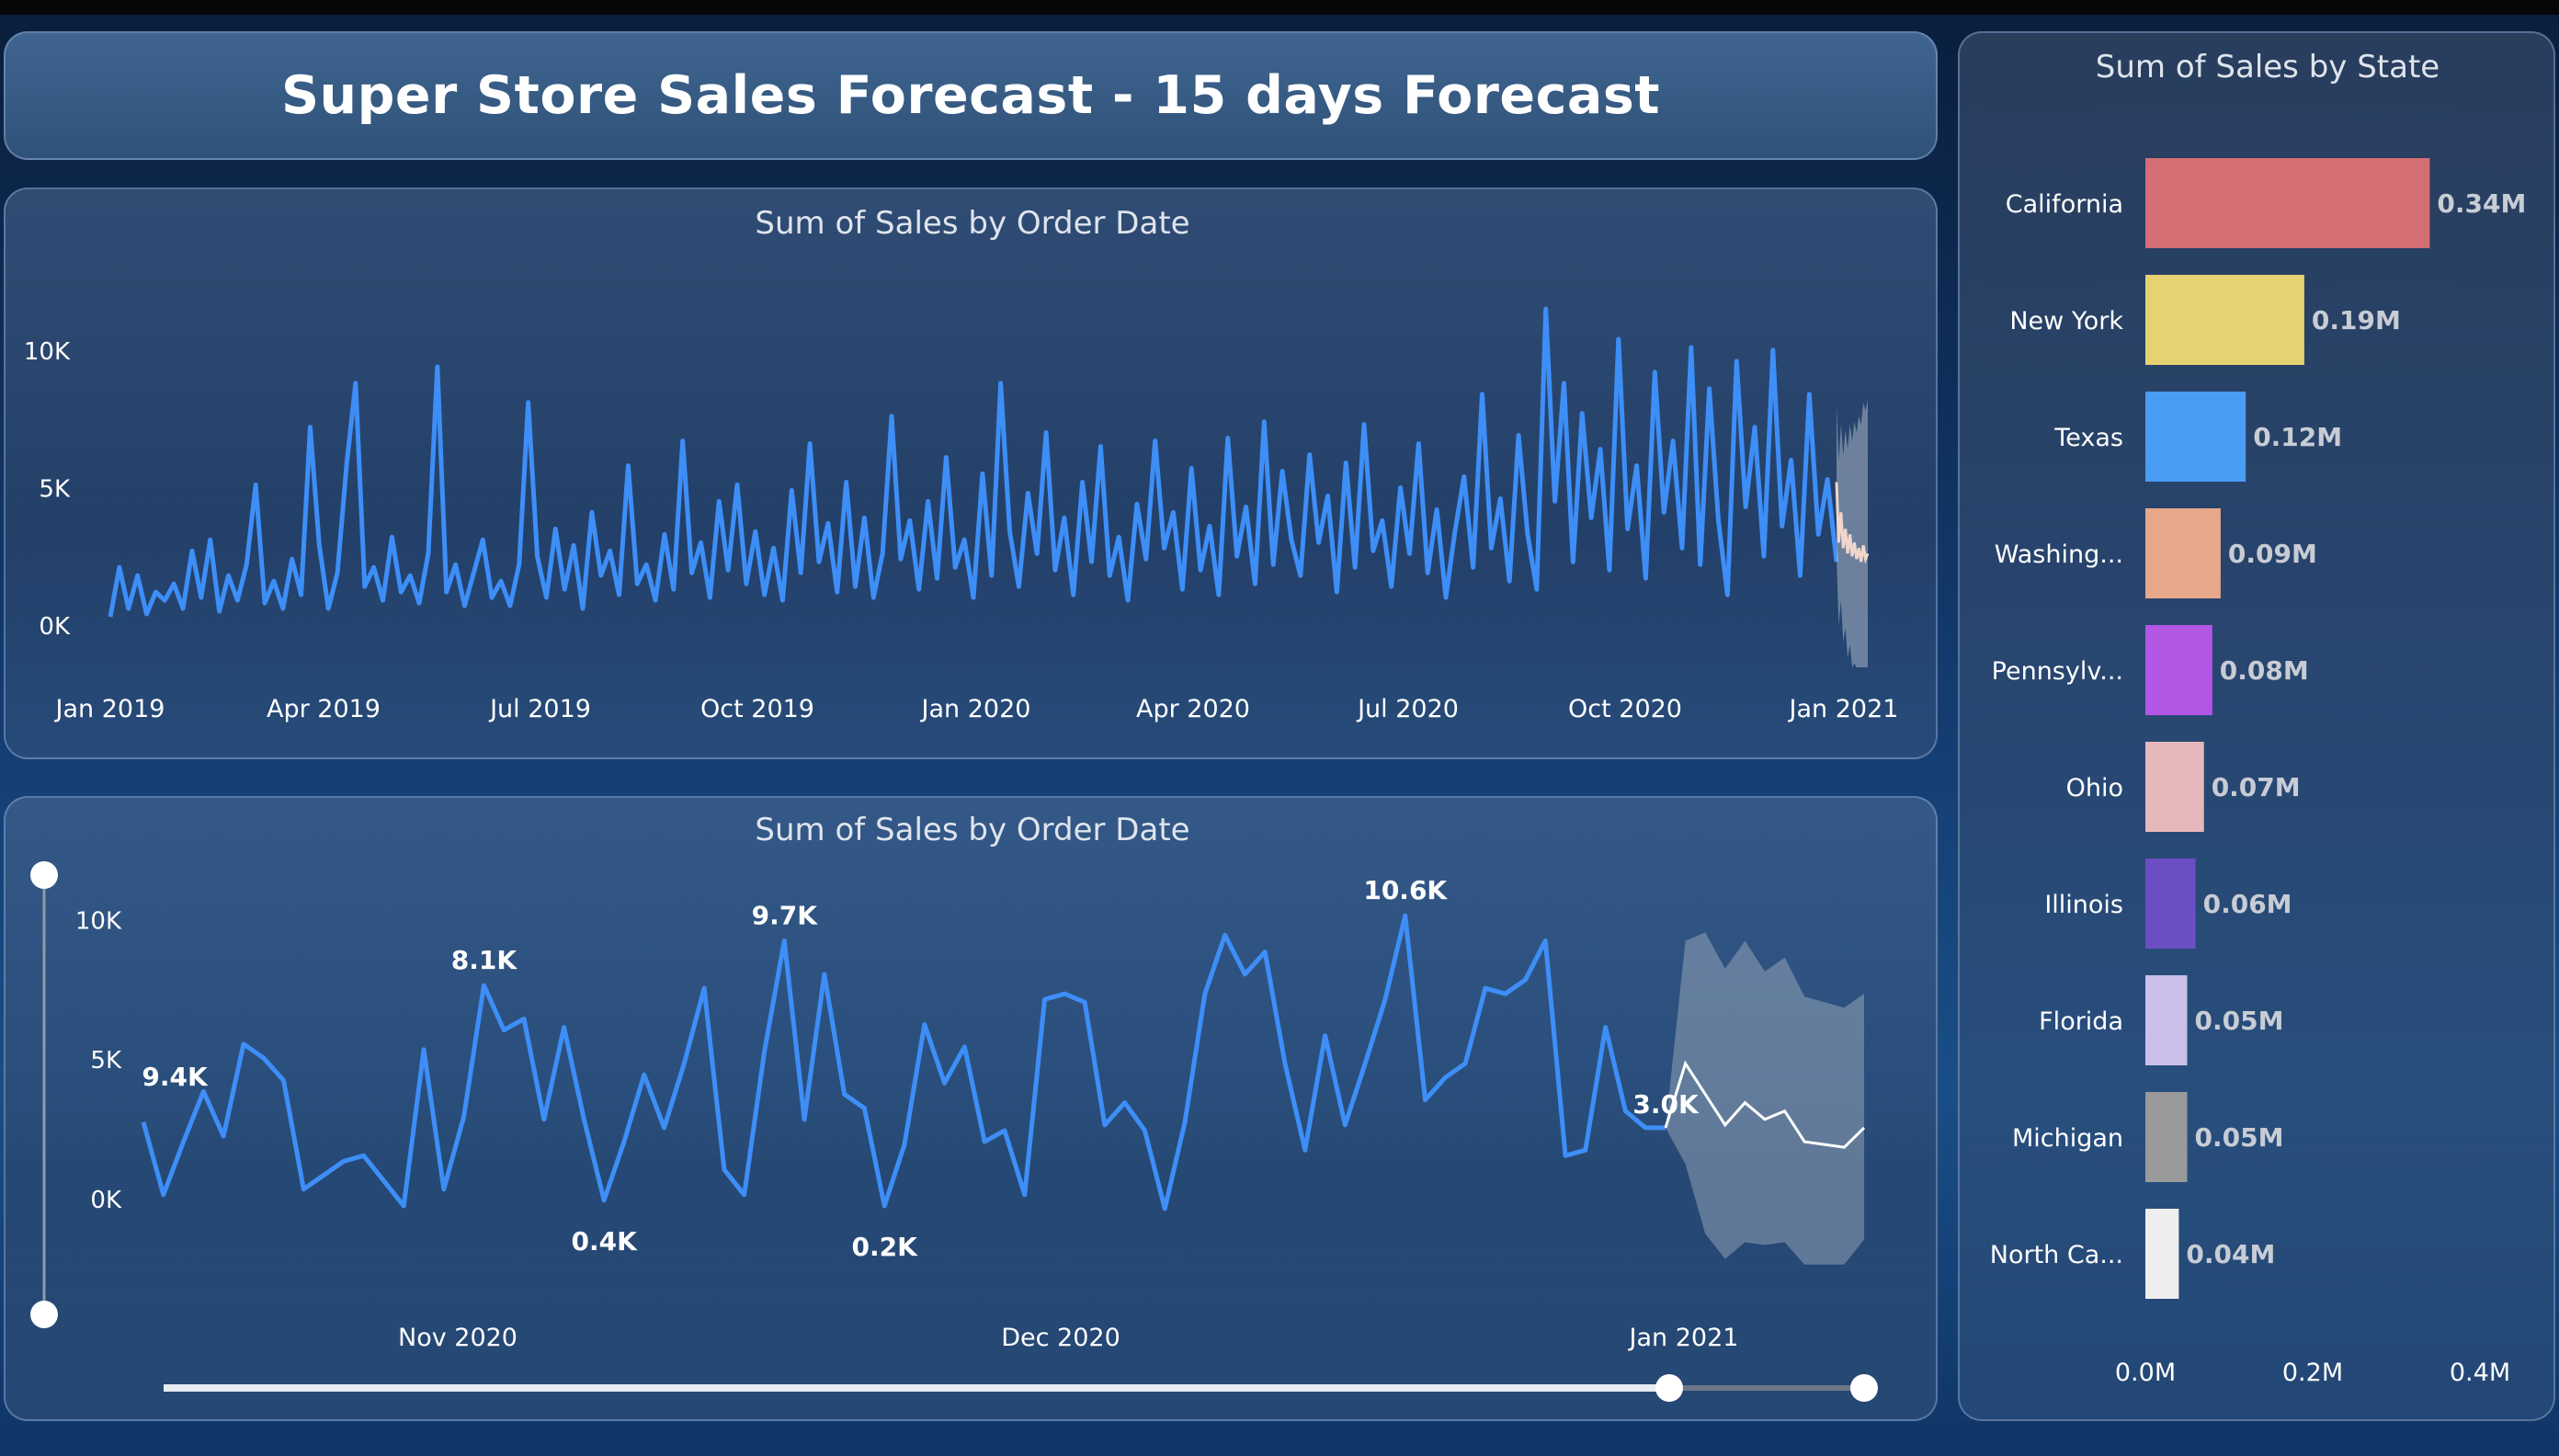  Describe the element at coordinates (976, 709) in the screenshot. I see `x-tick-label: Jan 2020` at that location.